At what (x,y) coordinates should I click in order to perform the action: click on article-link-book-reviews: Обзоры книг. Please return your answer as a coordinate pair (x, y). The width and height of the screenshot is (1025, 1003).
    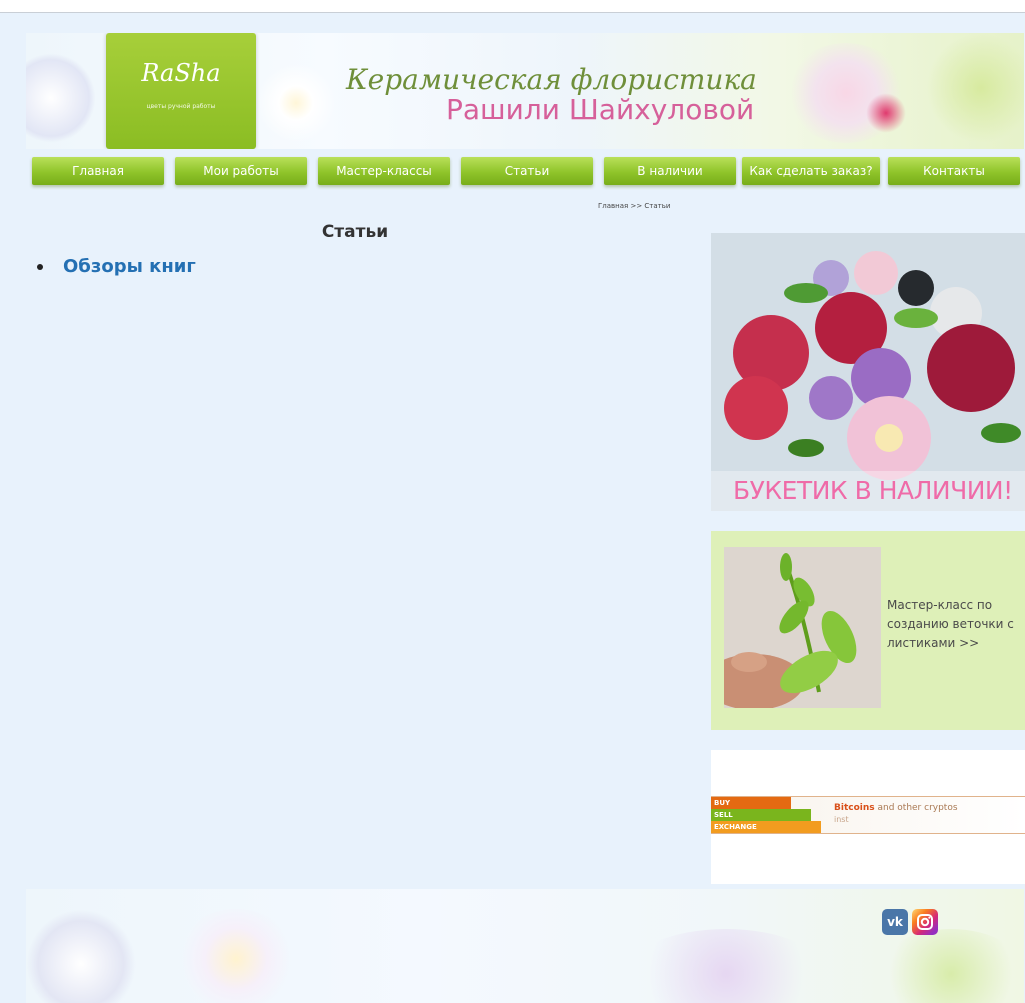
    Looking at the image, I should click on (129, 266).